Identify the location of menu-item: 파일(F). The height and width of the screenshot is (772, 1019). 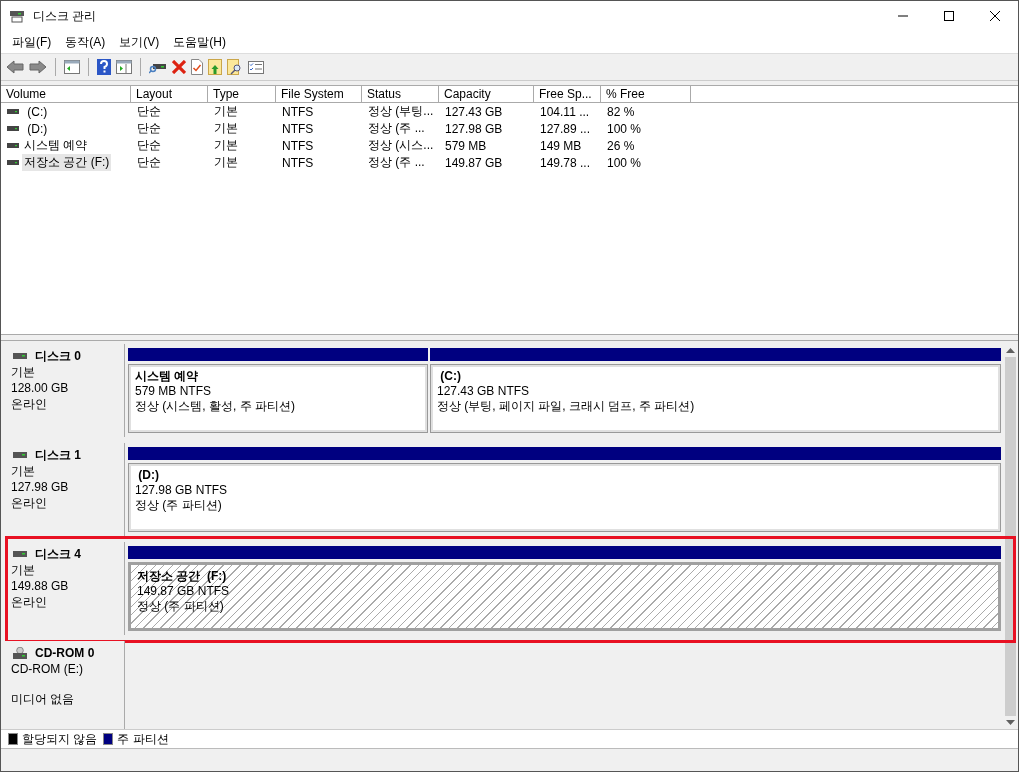
(32, 42).